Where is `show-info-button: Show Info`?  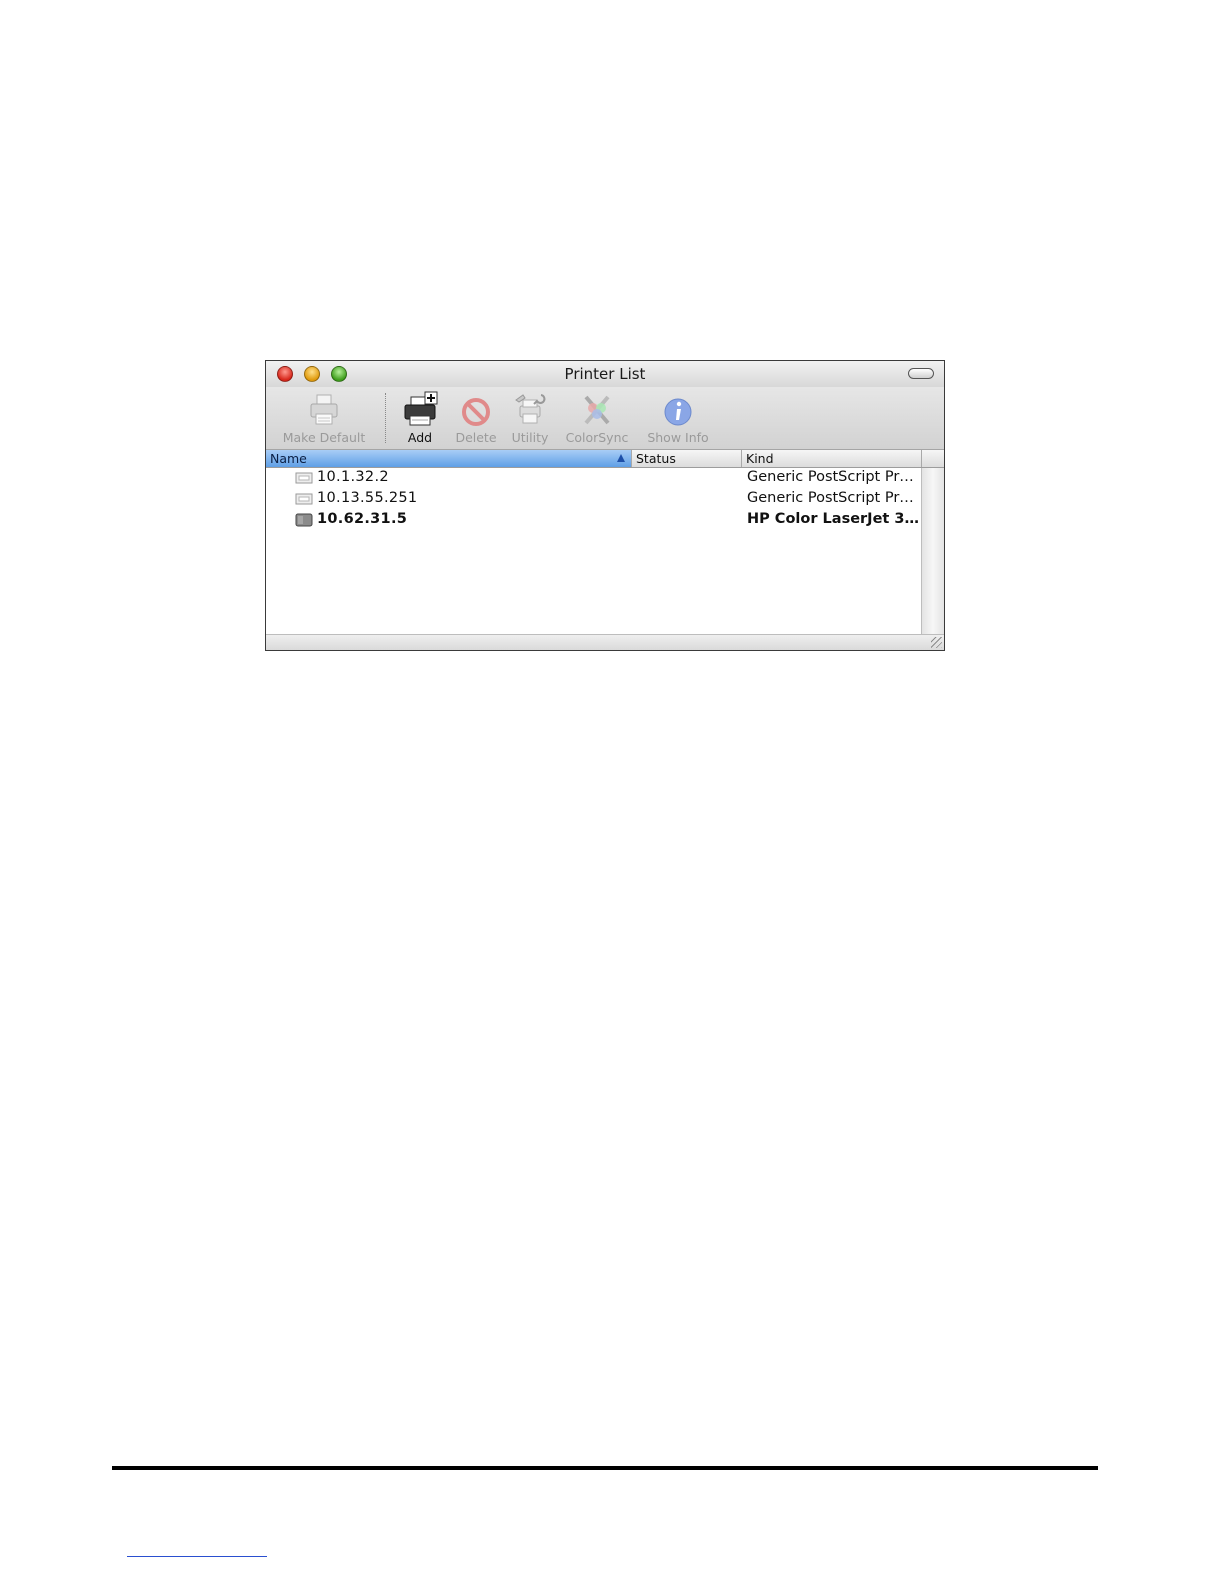
show-info-button: Show Info is located at coordinates (678, 418).